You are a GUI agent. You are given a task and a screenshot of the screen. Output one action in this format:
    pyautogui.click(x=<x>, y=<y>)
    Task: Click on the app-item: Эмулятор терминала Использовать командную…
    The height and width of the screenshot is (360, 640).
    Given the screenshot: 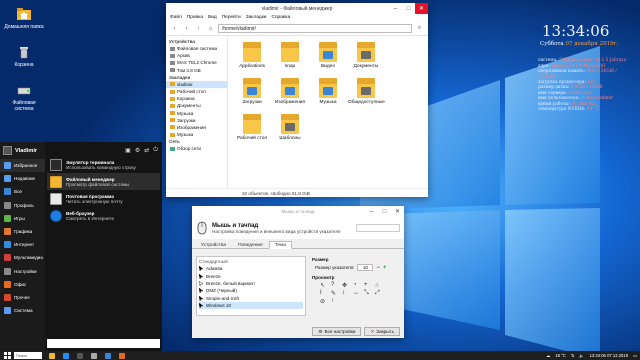 What is the action you would take?
    pyautogui.click(x=103, y=164)
    